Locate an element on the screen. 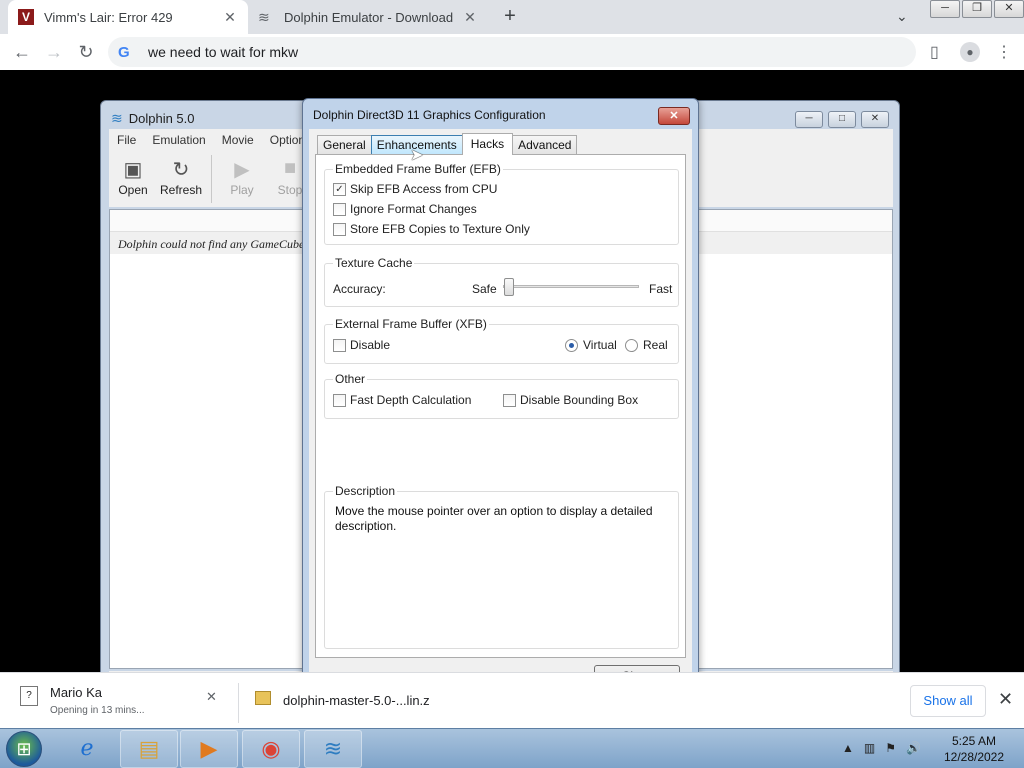 Image resolution: width=1024 pixels, height=768 pixels. tab-vimms-lair: V Vimm's Lair: Error 429 ✕ is located at coordinates (128, 17).